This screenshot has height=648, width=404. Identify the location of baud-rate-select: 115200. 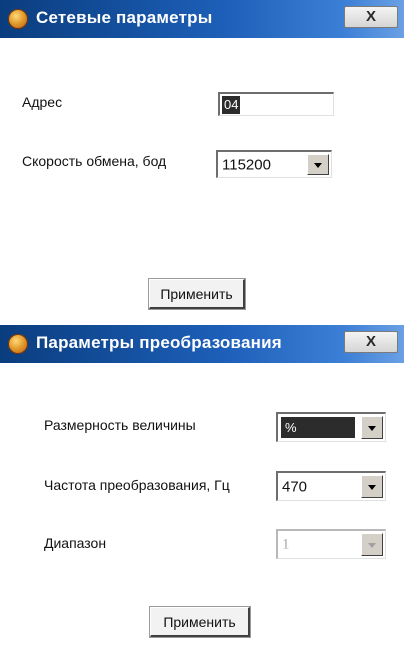
(274, 164).